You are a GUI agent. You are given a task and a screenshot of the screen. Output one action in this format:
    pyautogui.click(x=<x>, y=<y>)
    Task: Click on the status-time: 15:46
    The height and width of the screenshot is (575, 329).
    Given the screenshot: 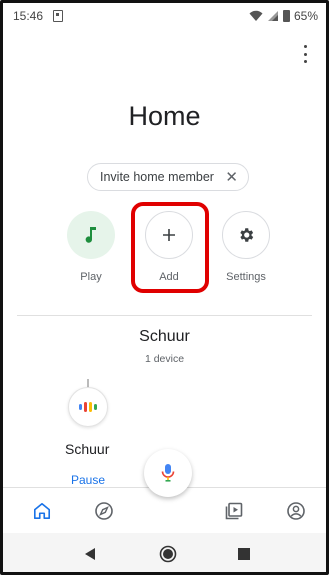 What is the action you would take?
    pyautogui.click(x=28, y=16)
    